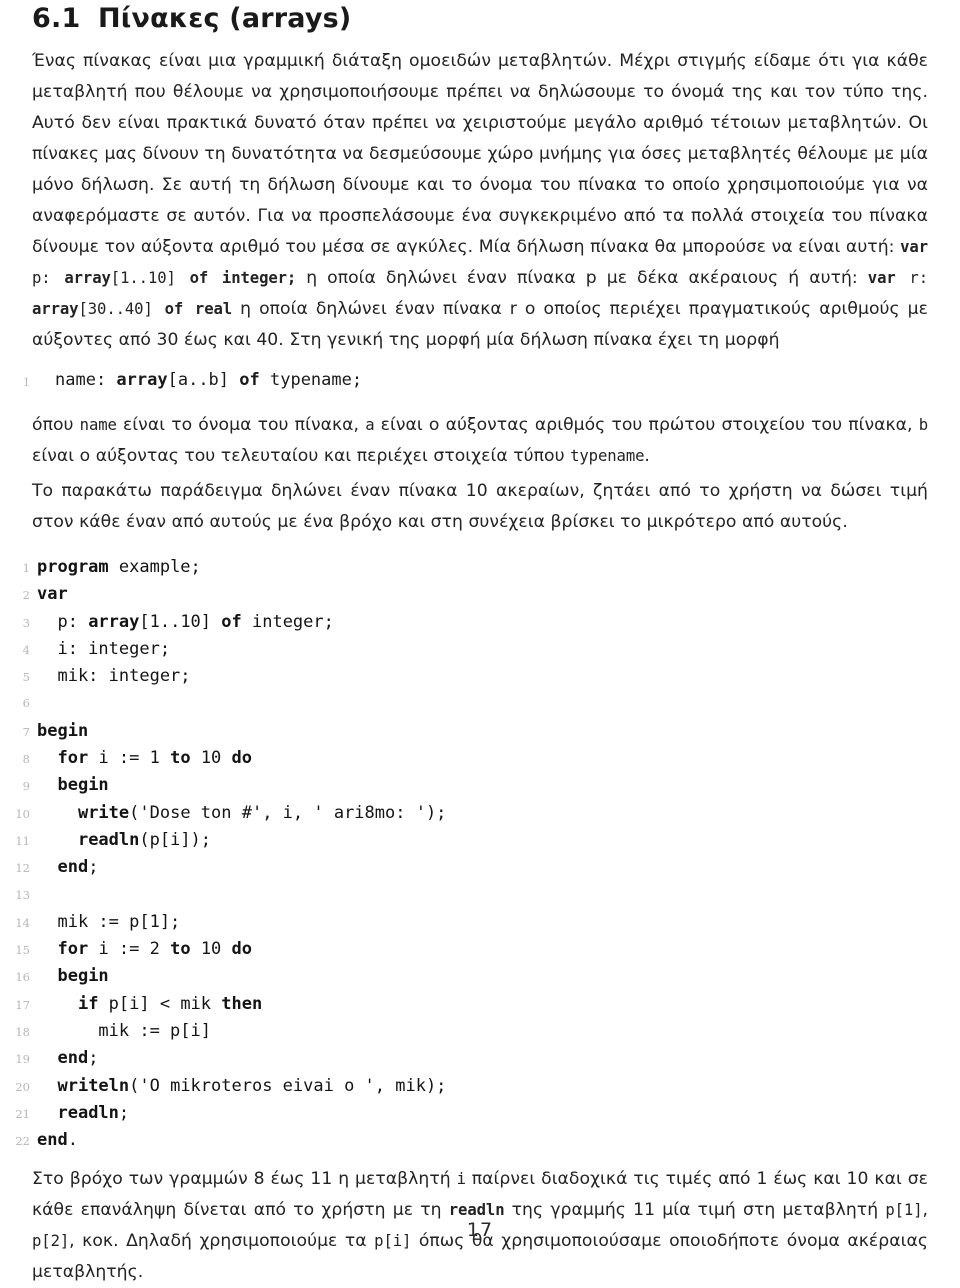 The width and height of the screenshot is (960, 1288). I want to click on line-number: 8, so click(26, 759).